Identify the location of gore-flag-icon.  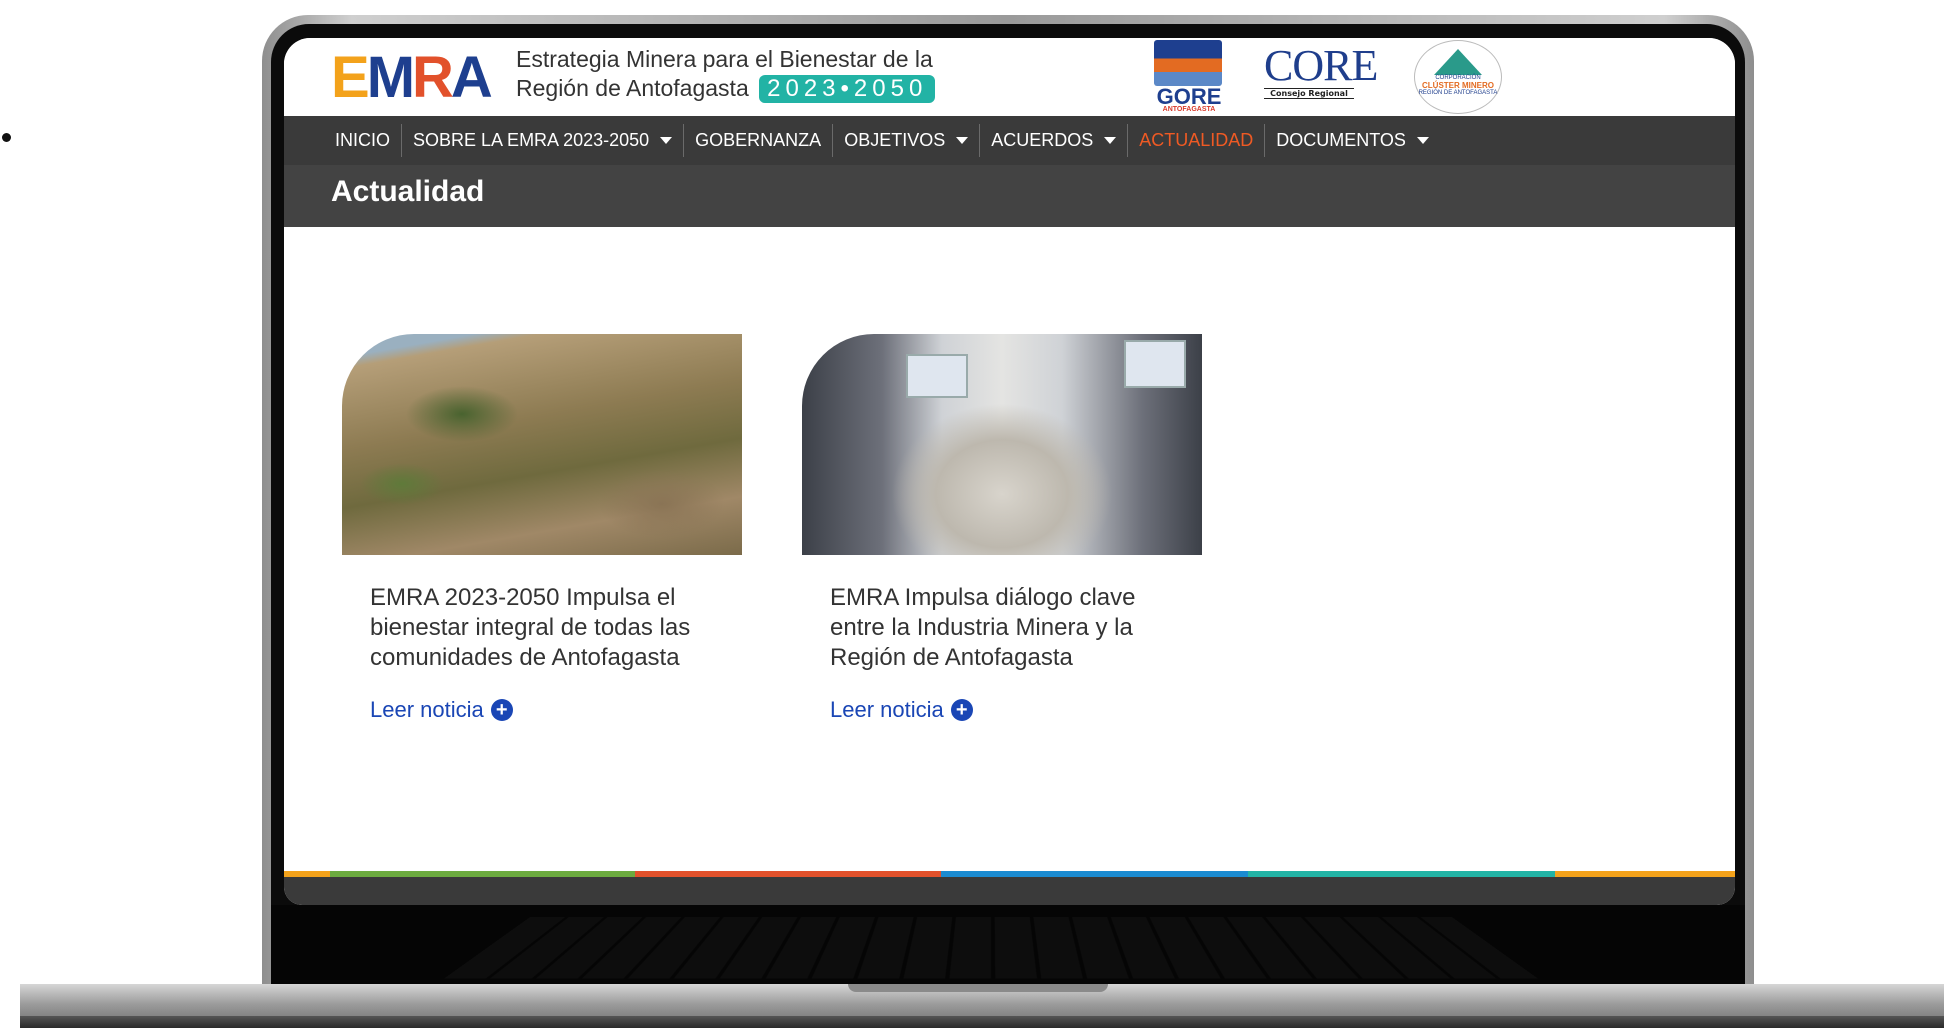
(1188, 63).